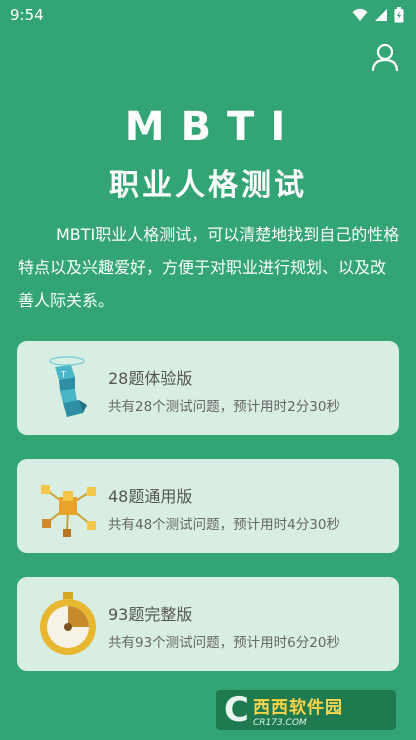 The width and height of the screenshot is (416, 740). Describe the element at coordinates (63, 374) in the screenshot. I see `svg-text: T` at that location.